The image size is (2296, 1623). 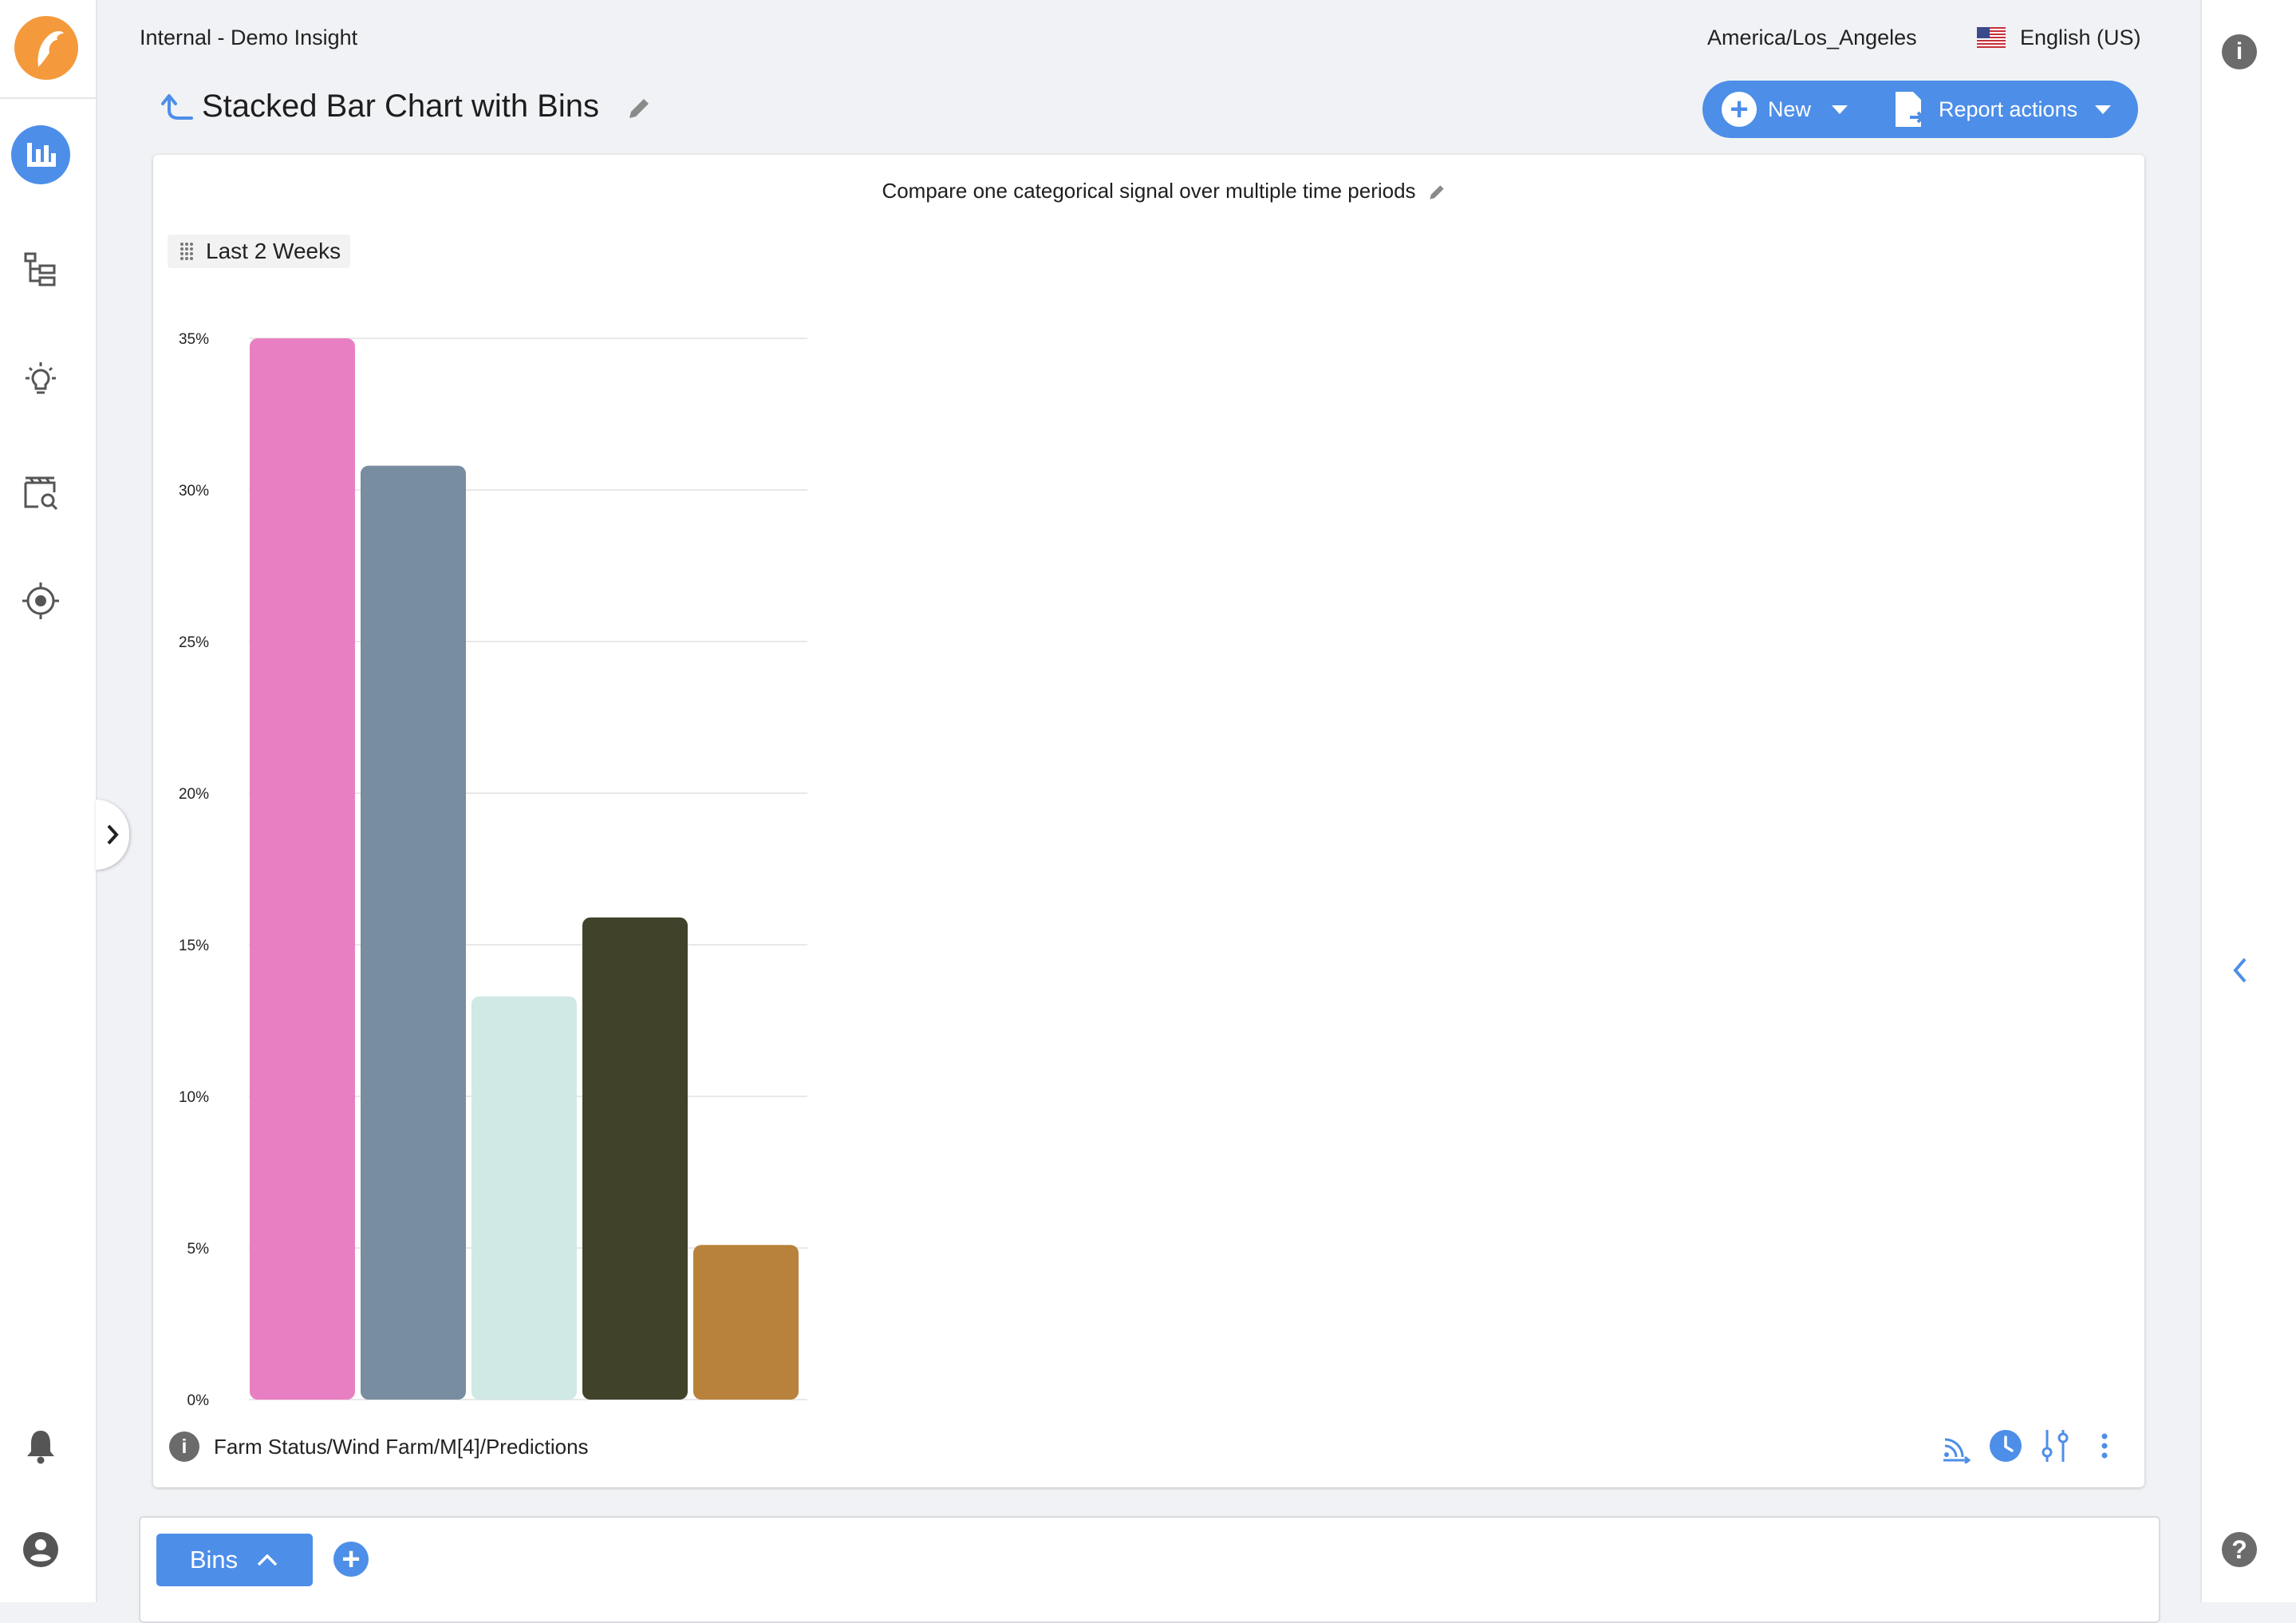 I want to click on nav-hierarchy-button, so click(x=40, y=269).